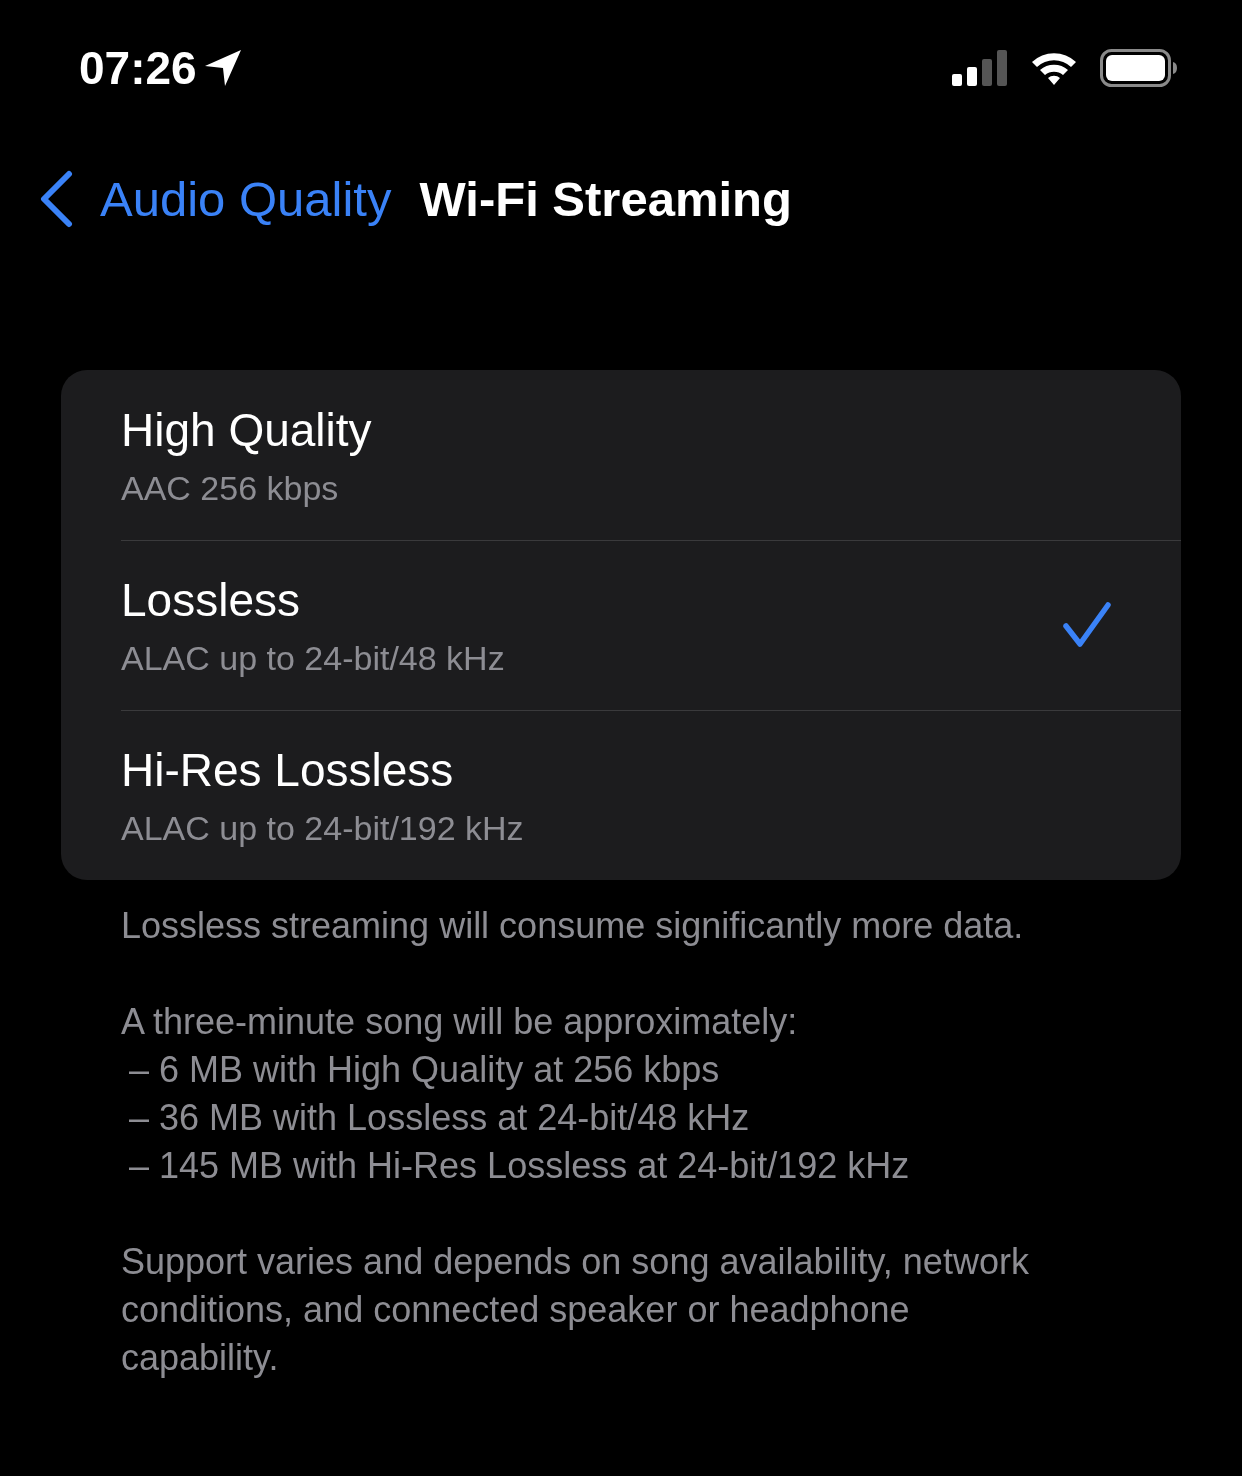  Describe the element at coordinates (288, 769) in the screenshot. I see `option-title: Hi-Res Lossless` at that location.